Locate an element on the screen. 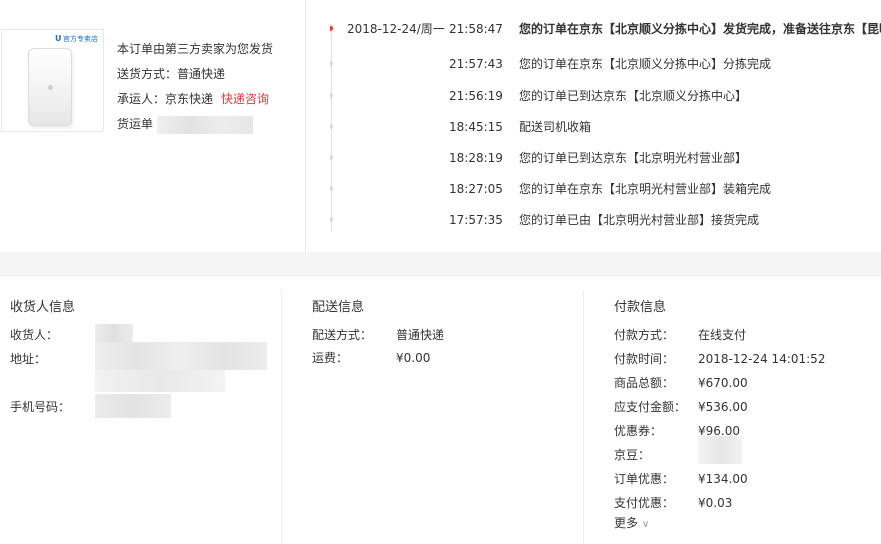 Image resolution: width=881 pixels, height=544 pixels. carrier-value: 京东快递 is located at coordinates (189, 99).